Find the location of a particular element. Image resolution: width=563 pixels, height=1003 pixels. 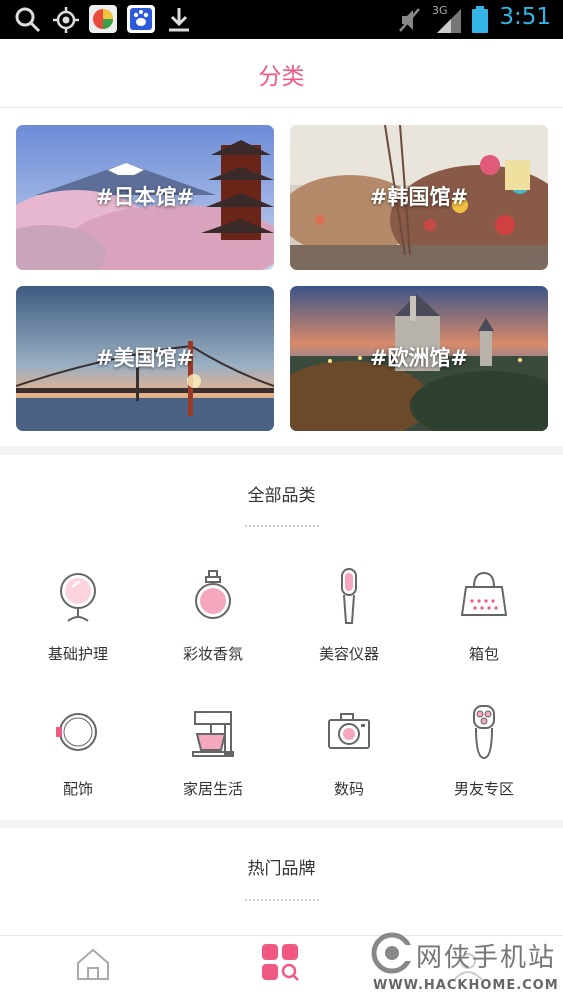

category-accessories: 配饰 is located at coordinates (78, 749).